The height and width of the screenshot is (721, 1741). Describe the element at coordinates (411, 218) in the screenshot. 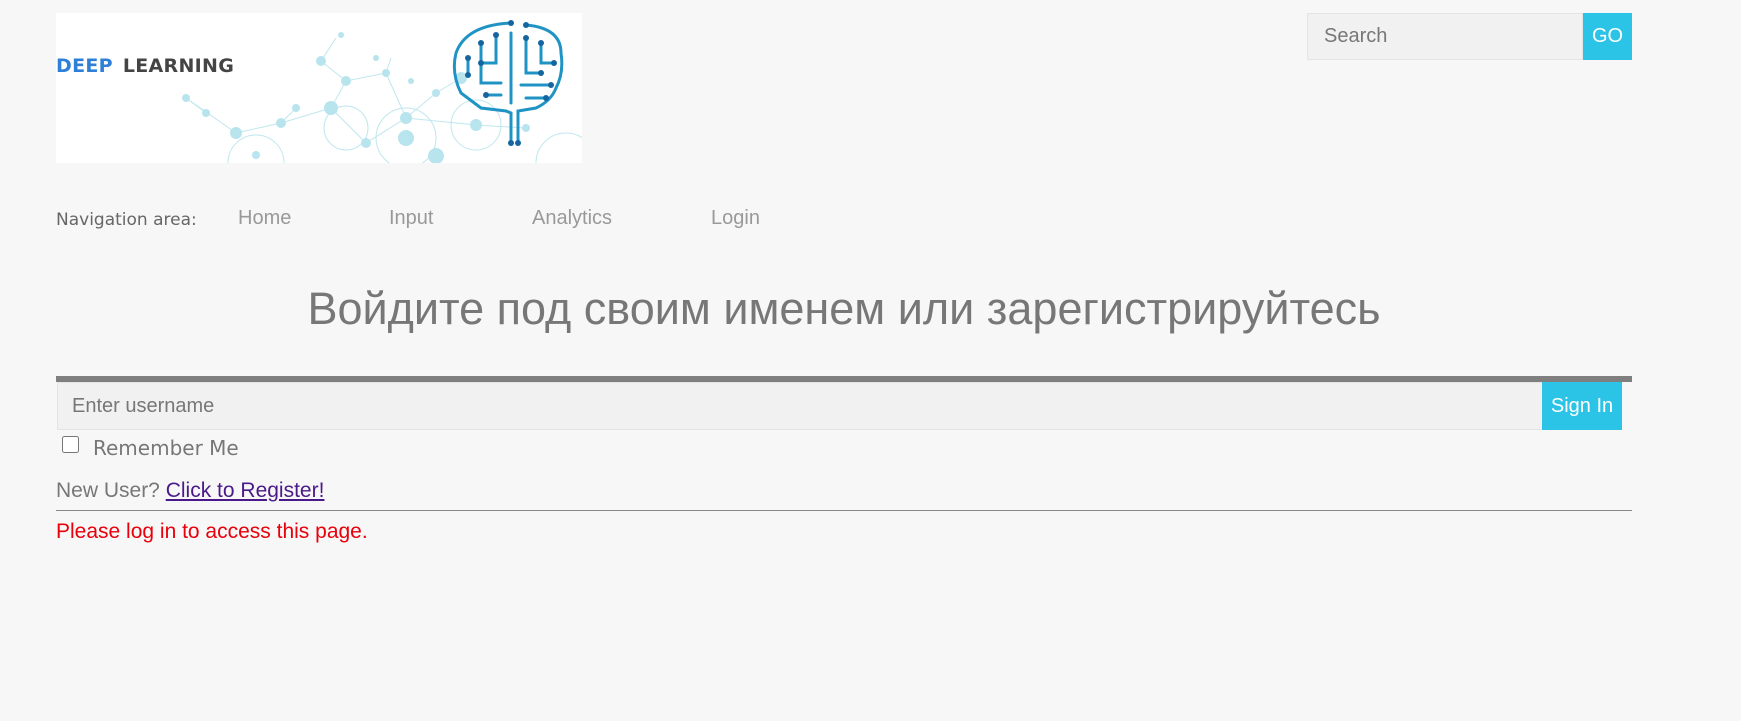

I see `nav-item-input: Input` at that location.